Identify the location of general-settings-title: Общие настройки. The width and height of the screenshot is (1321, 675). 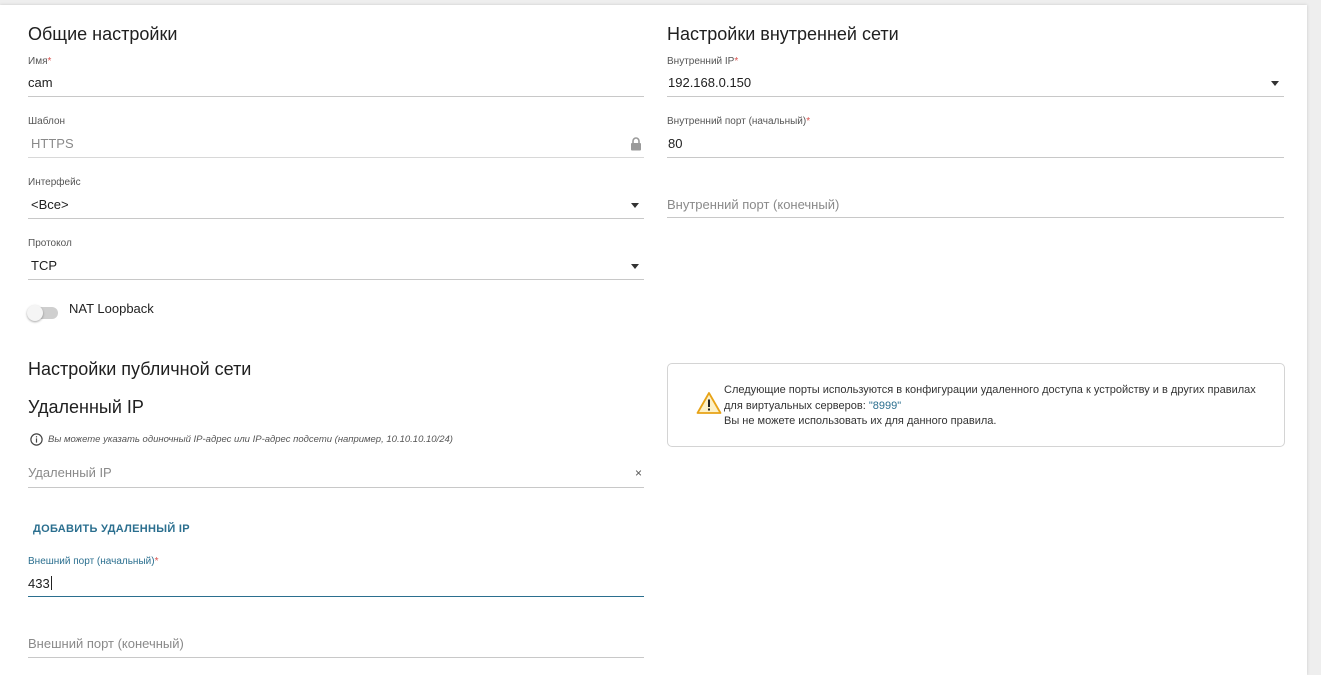
(103, 34).